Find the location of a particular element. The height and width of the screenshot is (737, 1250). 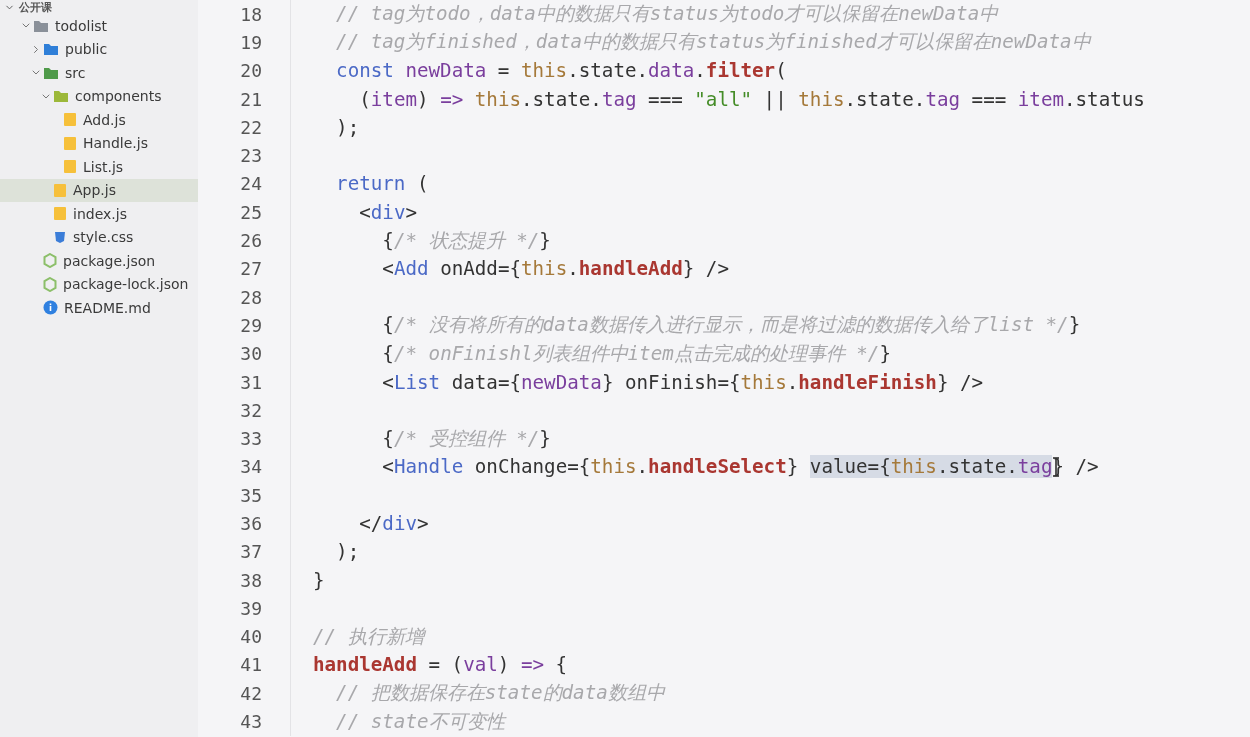

line-number: 38 is located at coordinates (250, 580).